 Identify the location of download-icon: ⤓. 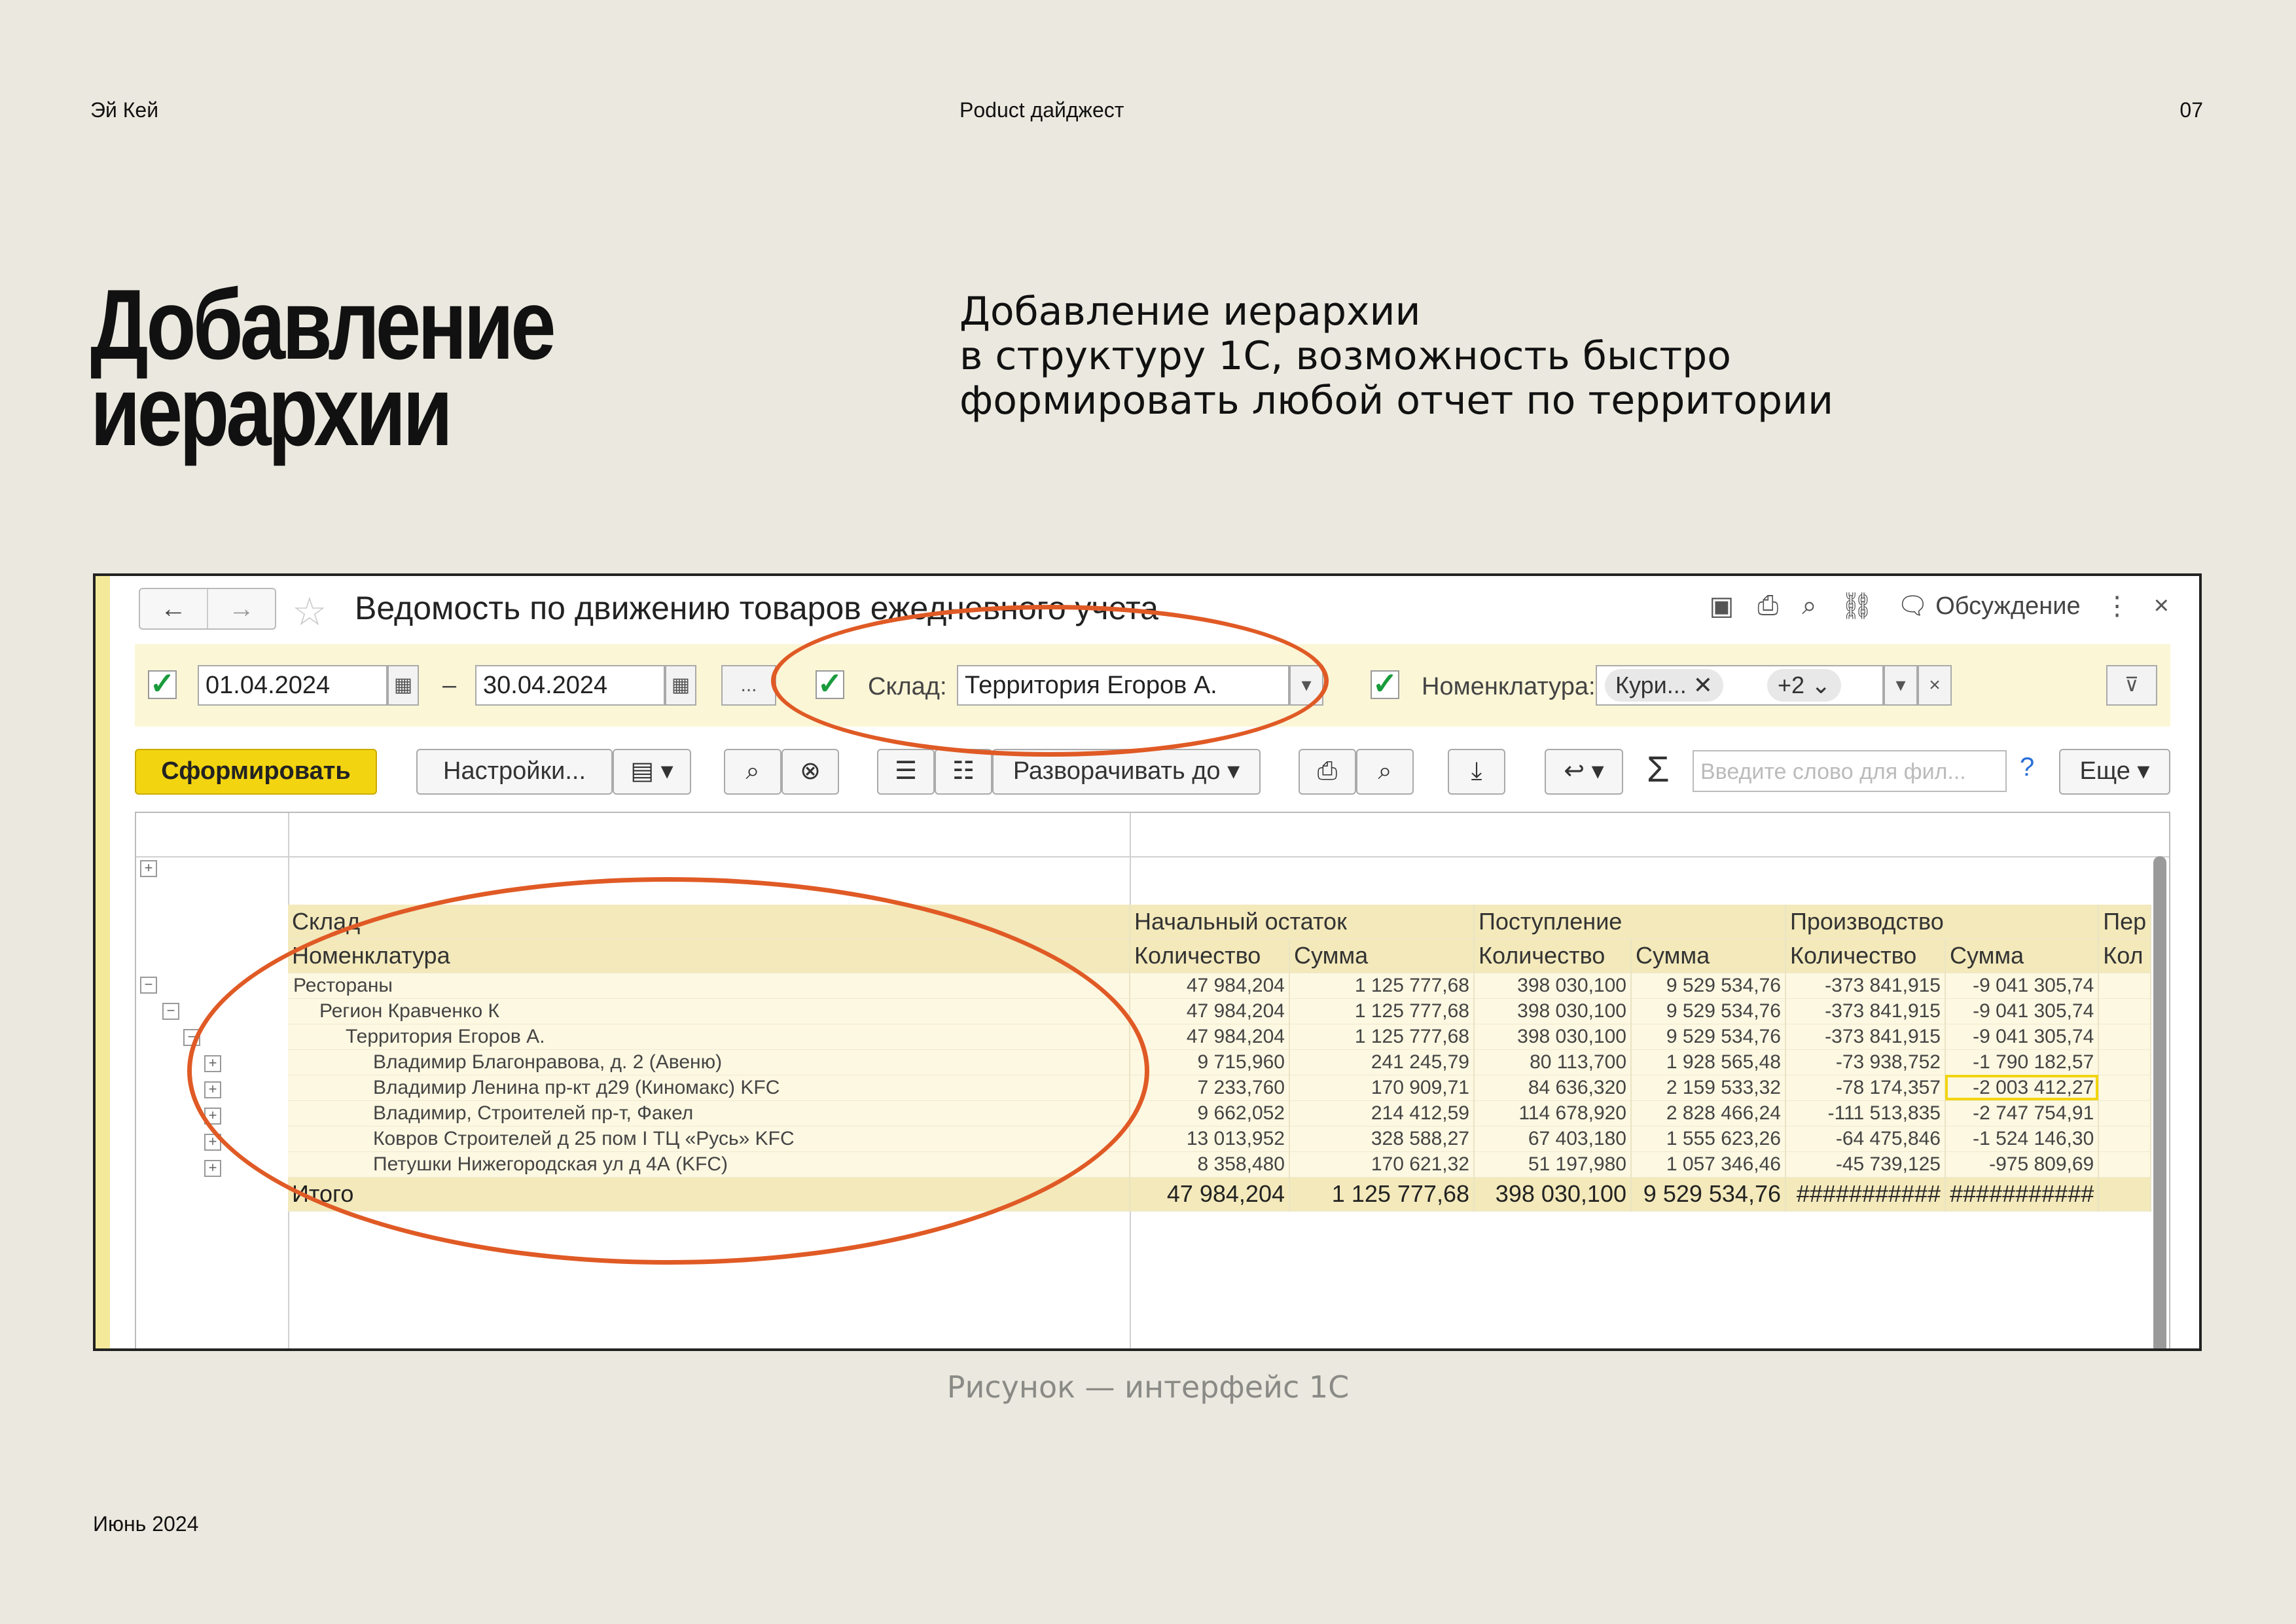
(1476, 772).